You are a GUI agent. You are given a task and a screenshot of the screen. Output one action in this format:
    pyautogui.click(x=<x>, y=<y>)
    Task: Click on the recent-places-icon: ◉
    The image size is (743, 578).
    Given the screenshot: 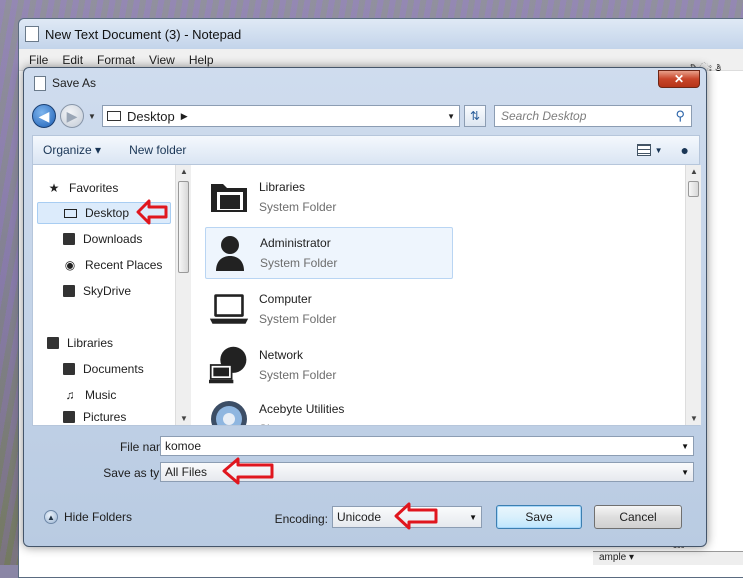 What is the action you would take?
    pyautogui.click(x=70, y=265)
    